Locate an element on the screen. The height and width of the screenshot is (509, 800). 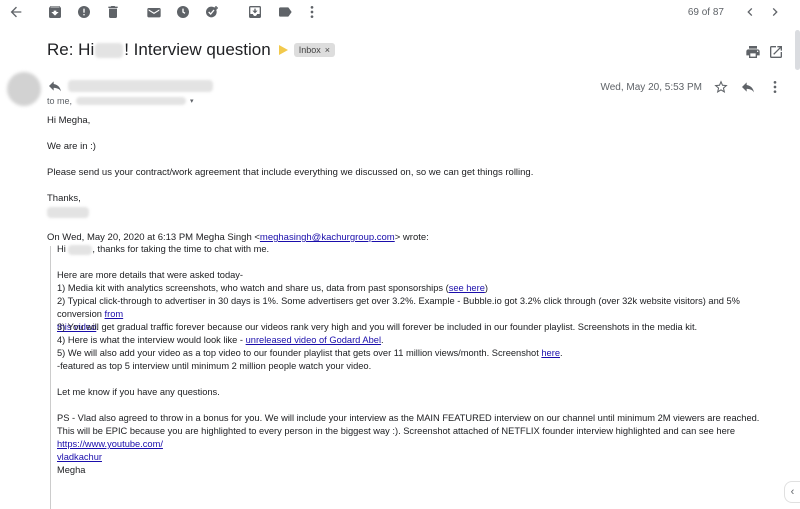
reply-icon is located at coordinates (748, 87).